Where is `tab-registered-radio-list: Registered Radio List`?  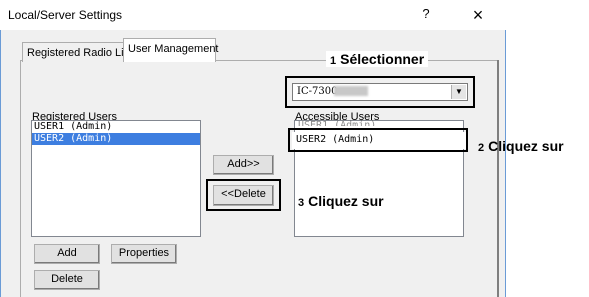
tab-registered-radio-list: Registered Radio List is located at coordinates (77, 52).